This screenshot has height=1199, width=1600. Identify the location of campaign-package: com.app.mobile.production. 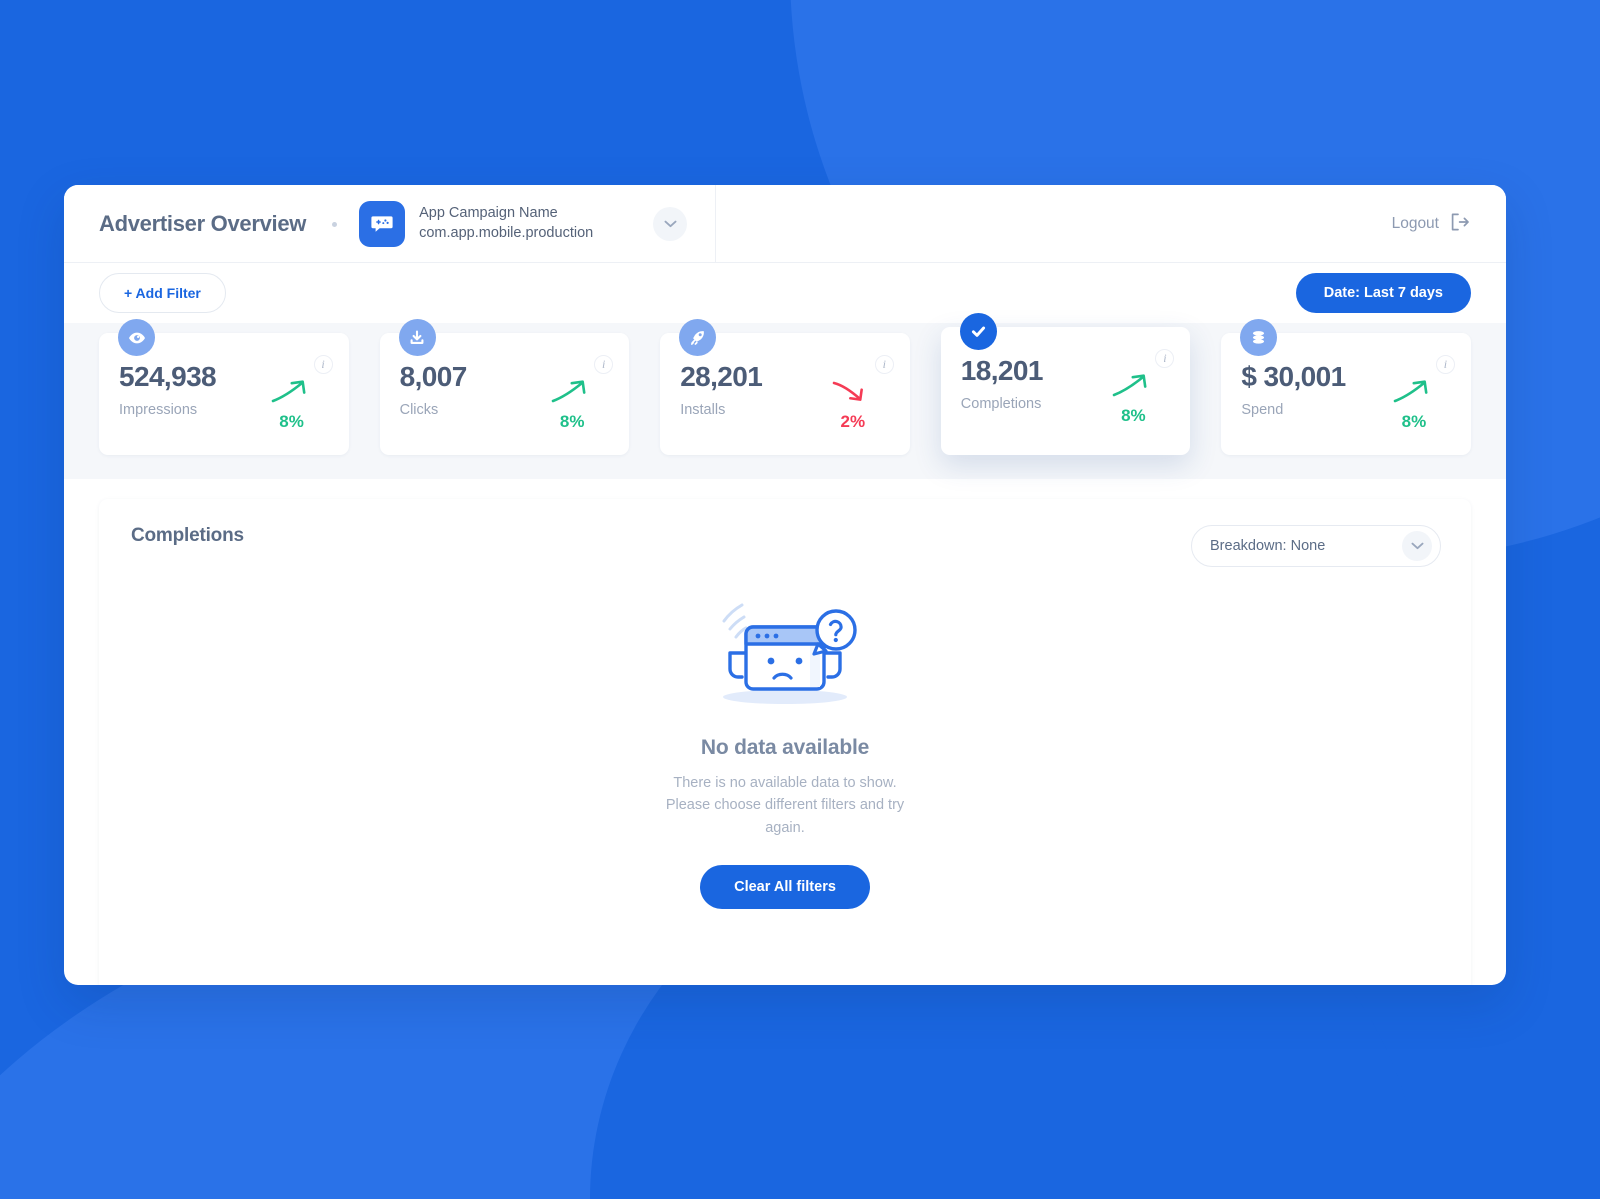
(506, 233).